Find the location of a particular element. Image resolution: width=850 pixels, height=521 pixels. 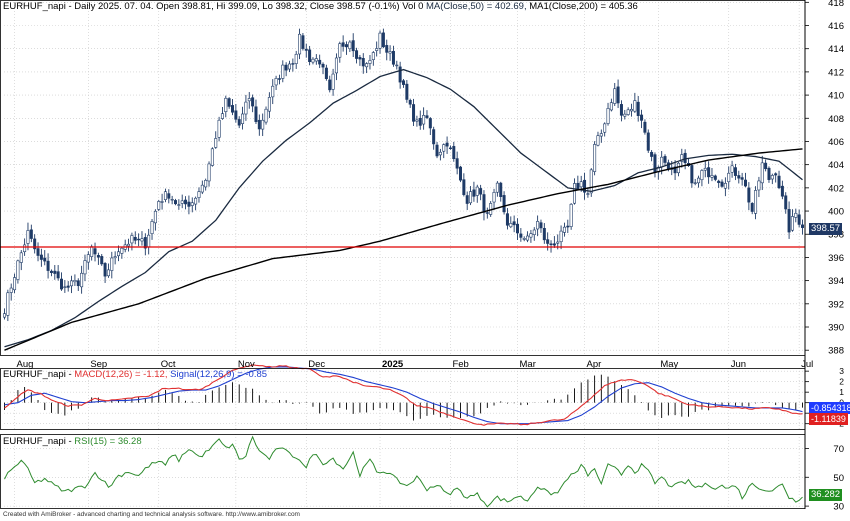

price-axis-label: 418 is located at coordinates (836, 4).